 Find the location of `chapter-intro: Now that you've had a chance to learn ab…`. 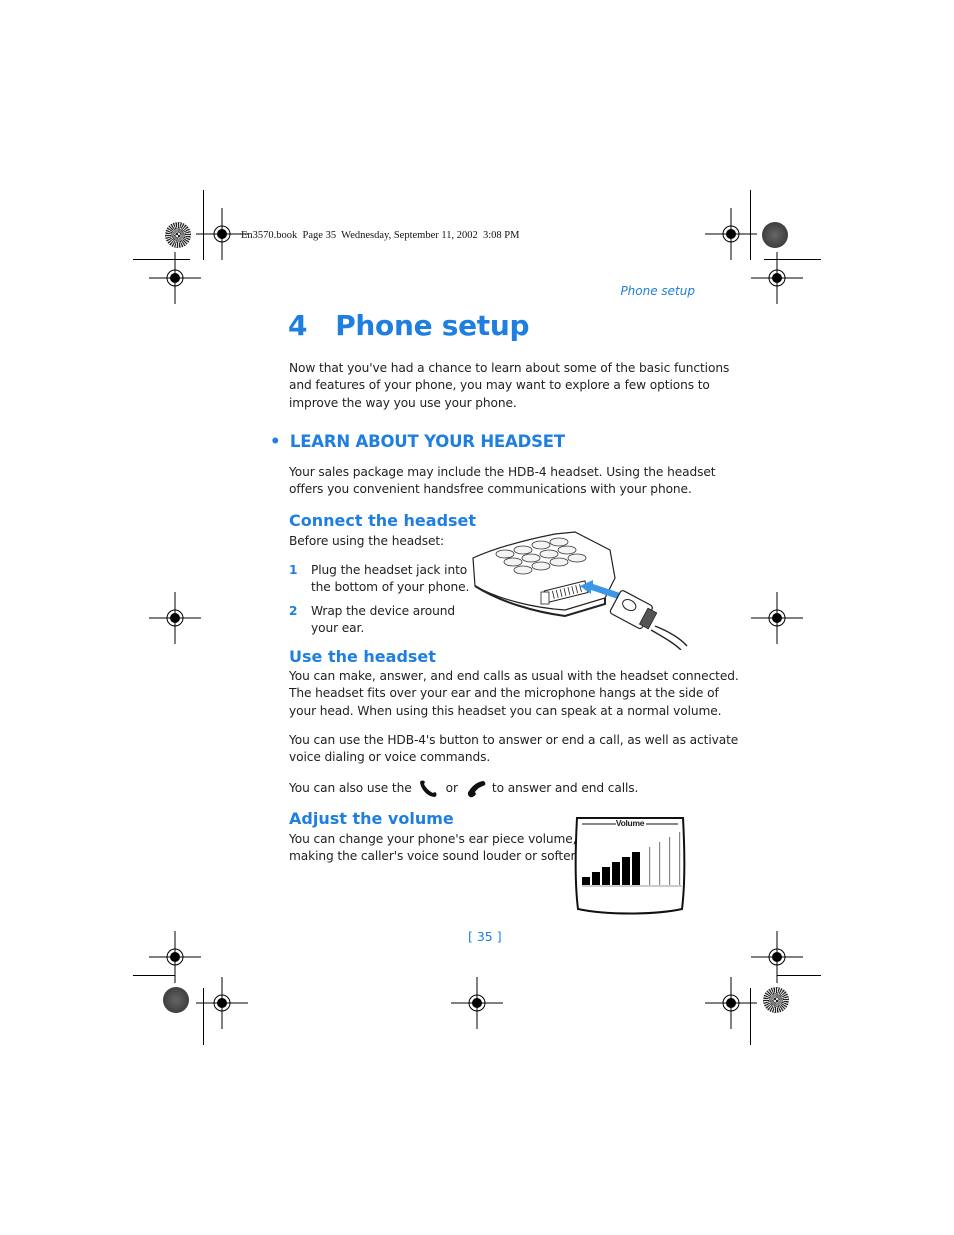

chapter-intro: Now that you've had a chance to learn ab… is located at coordinates (509, 386).